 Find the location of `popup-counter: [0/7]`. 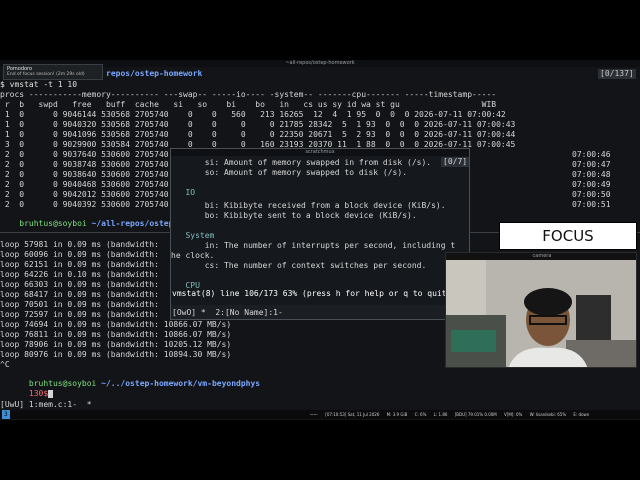

popup-counter: [0/7] is located at coordinates (455, 162).